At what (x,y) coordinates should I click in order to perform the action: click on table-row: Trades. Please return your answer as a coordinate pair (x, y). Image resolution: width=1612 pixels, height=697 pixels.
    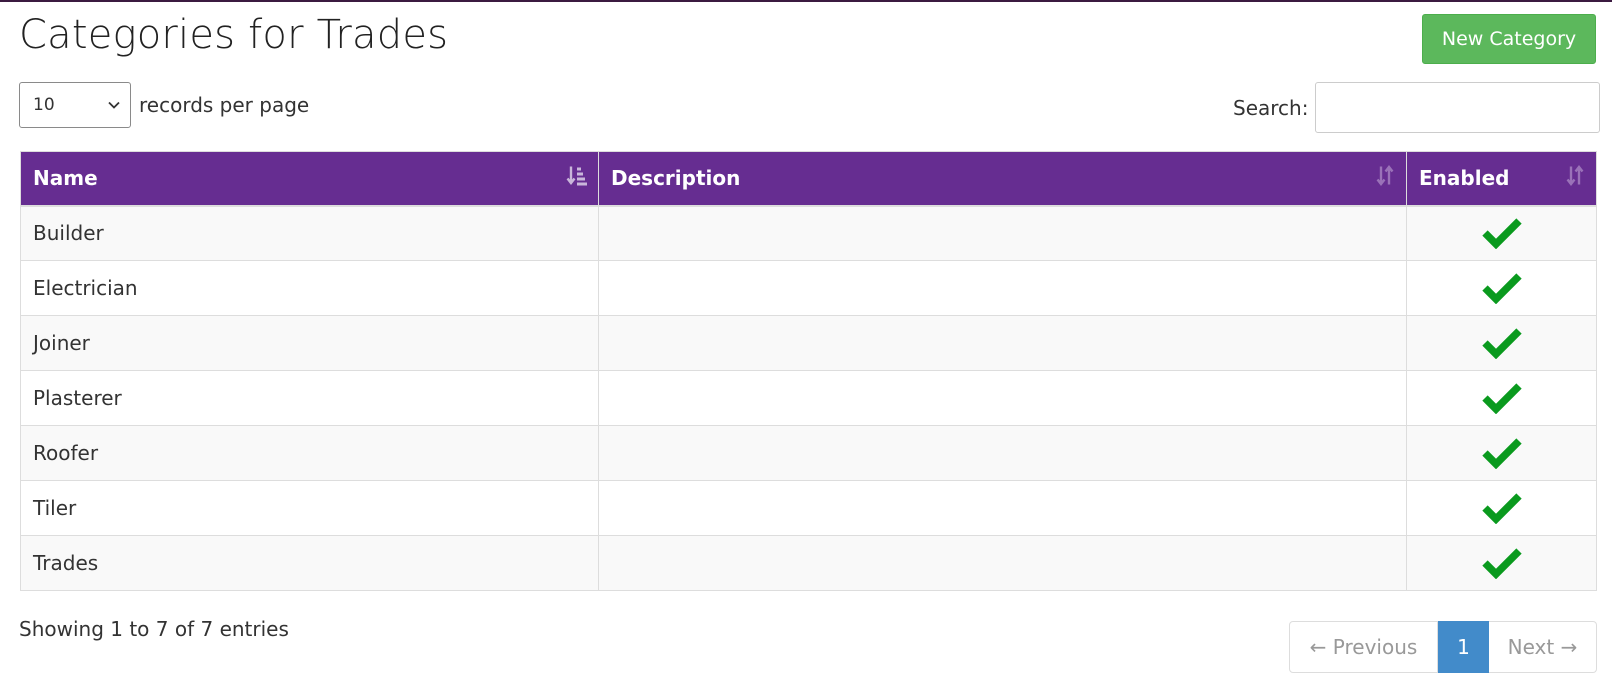
    Looking at the image, I should click on (808, 563).